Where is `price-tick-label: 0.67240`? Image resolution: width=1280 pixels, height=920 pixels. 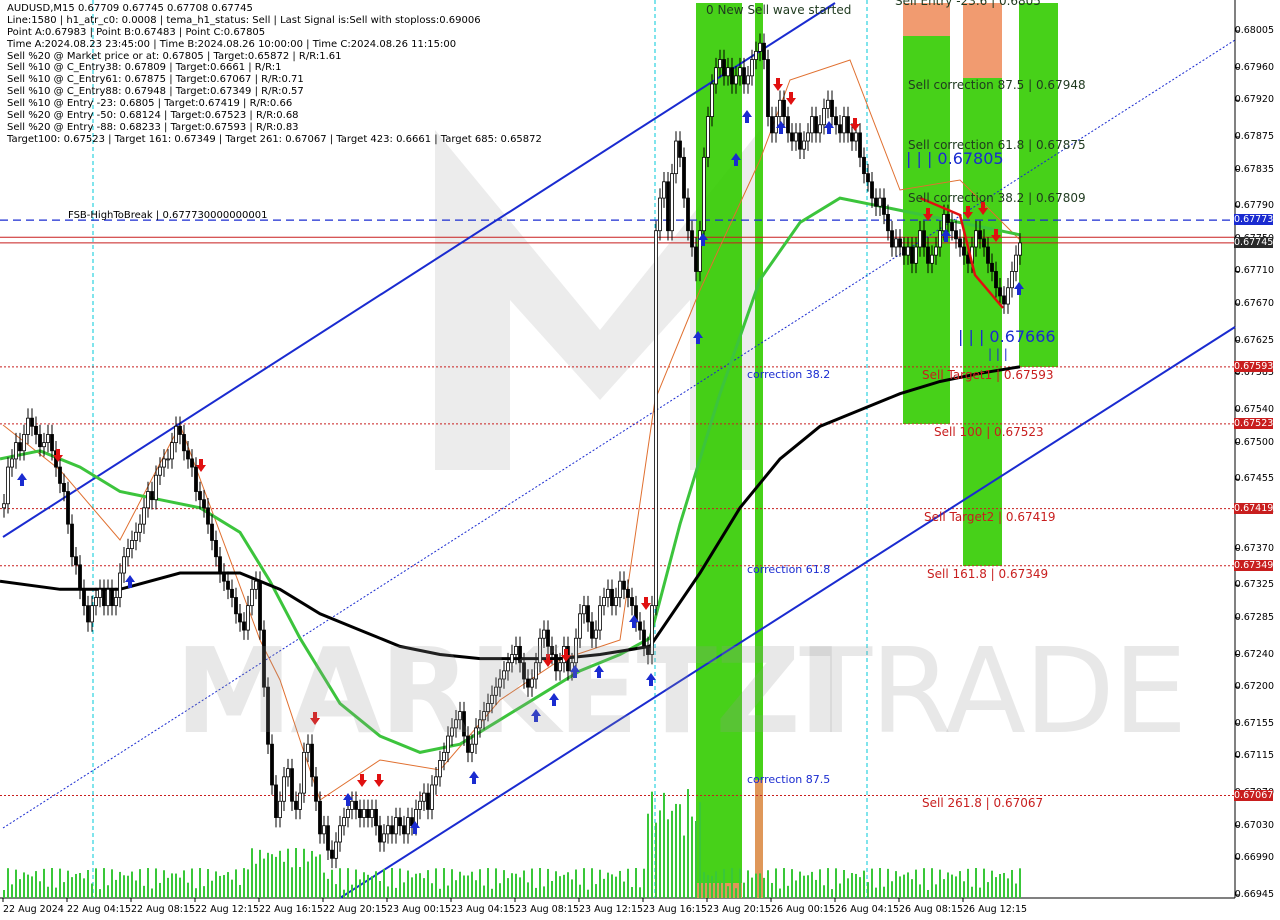 price-tick-label: 0.67240 is located at coordinates (1254, 654).